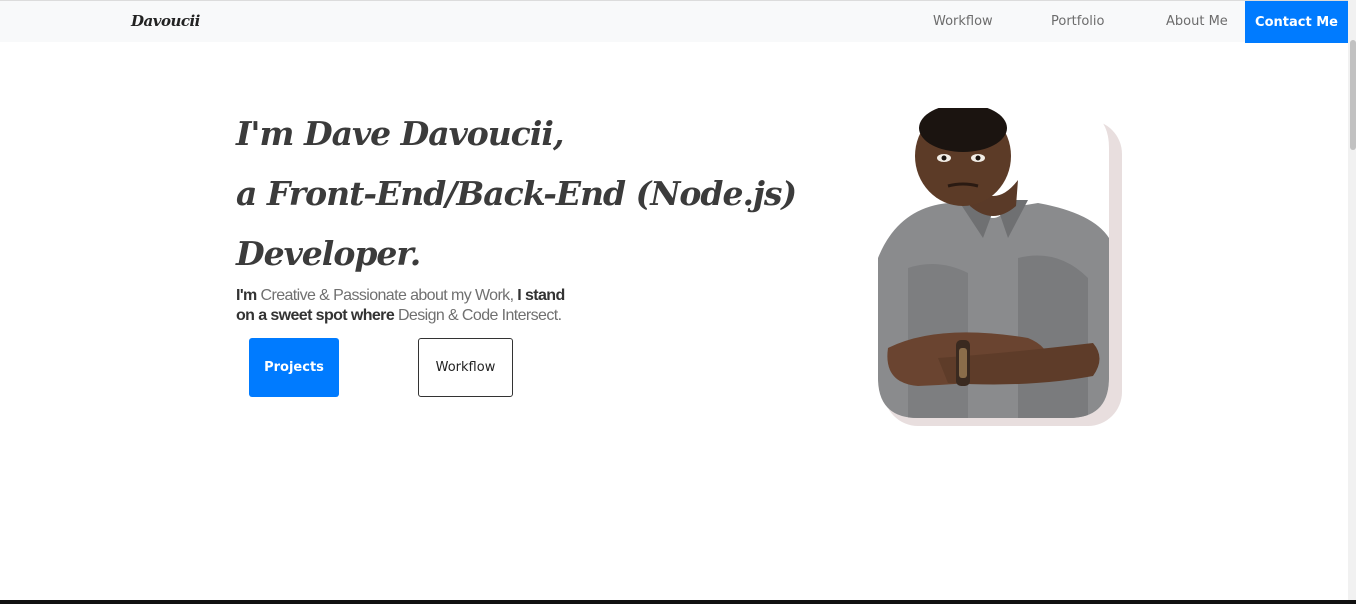 Image resolution: width=1356 pixels, height=604 pixels. What do you see at coordinates (1296, 22) in the screenshot?
I see `contact-button: Contact Me` at bounding box center [1296, 22].